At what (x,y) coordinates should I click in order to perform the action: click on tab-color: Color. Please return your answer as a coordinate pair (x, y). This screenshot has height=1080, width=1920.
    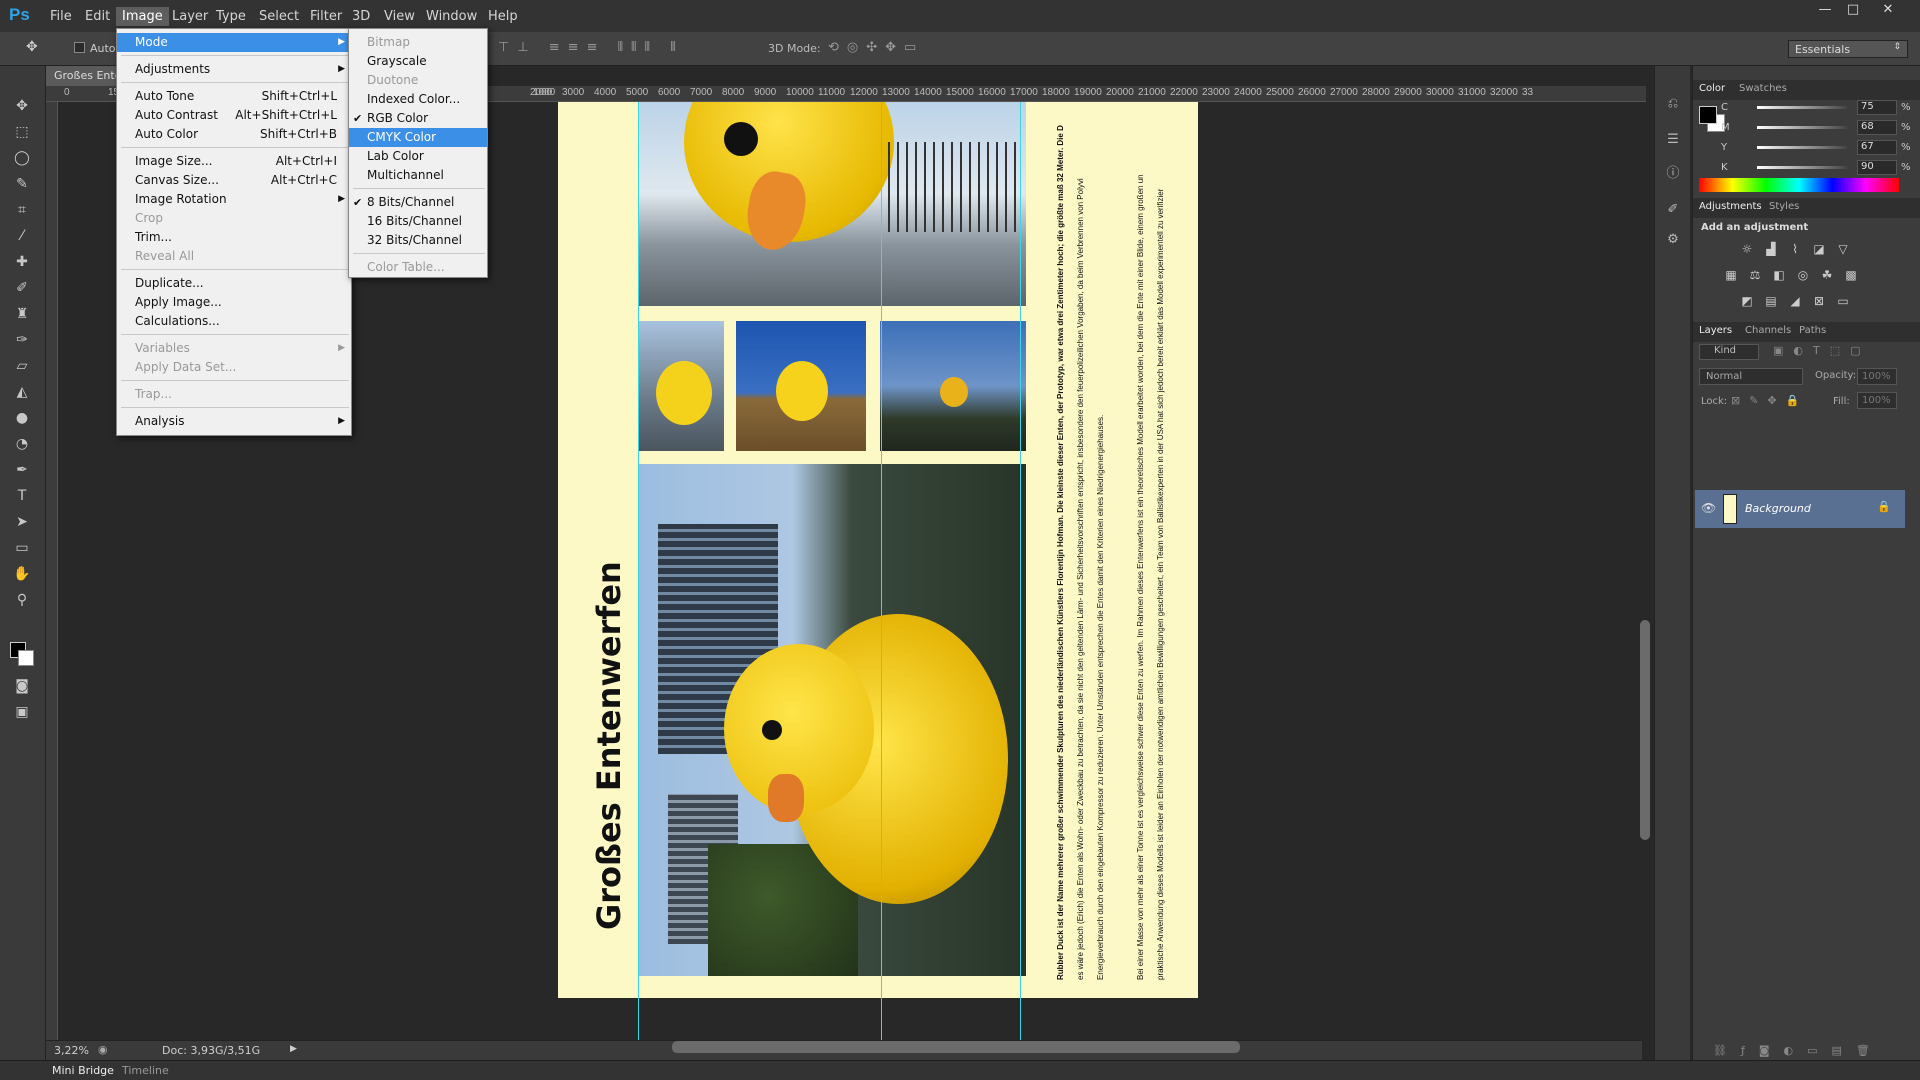
    Looking at the image, I should click on (1712, 88).